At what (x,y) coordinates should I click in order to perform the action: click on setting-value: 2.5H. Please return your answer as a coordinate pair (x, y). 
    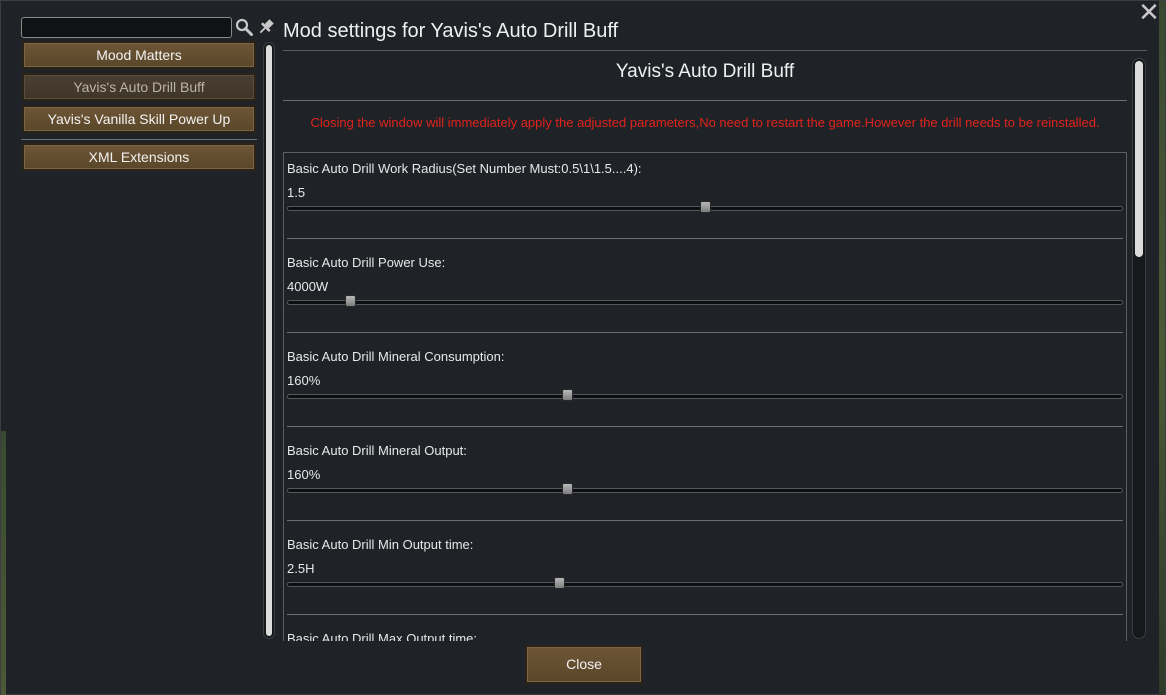
    Looking at the image, I should click on (301, 568).